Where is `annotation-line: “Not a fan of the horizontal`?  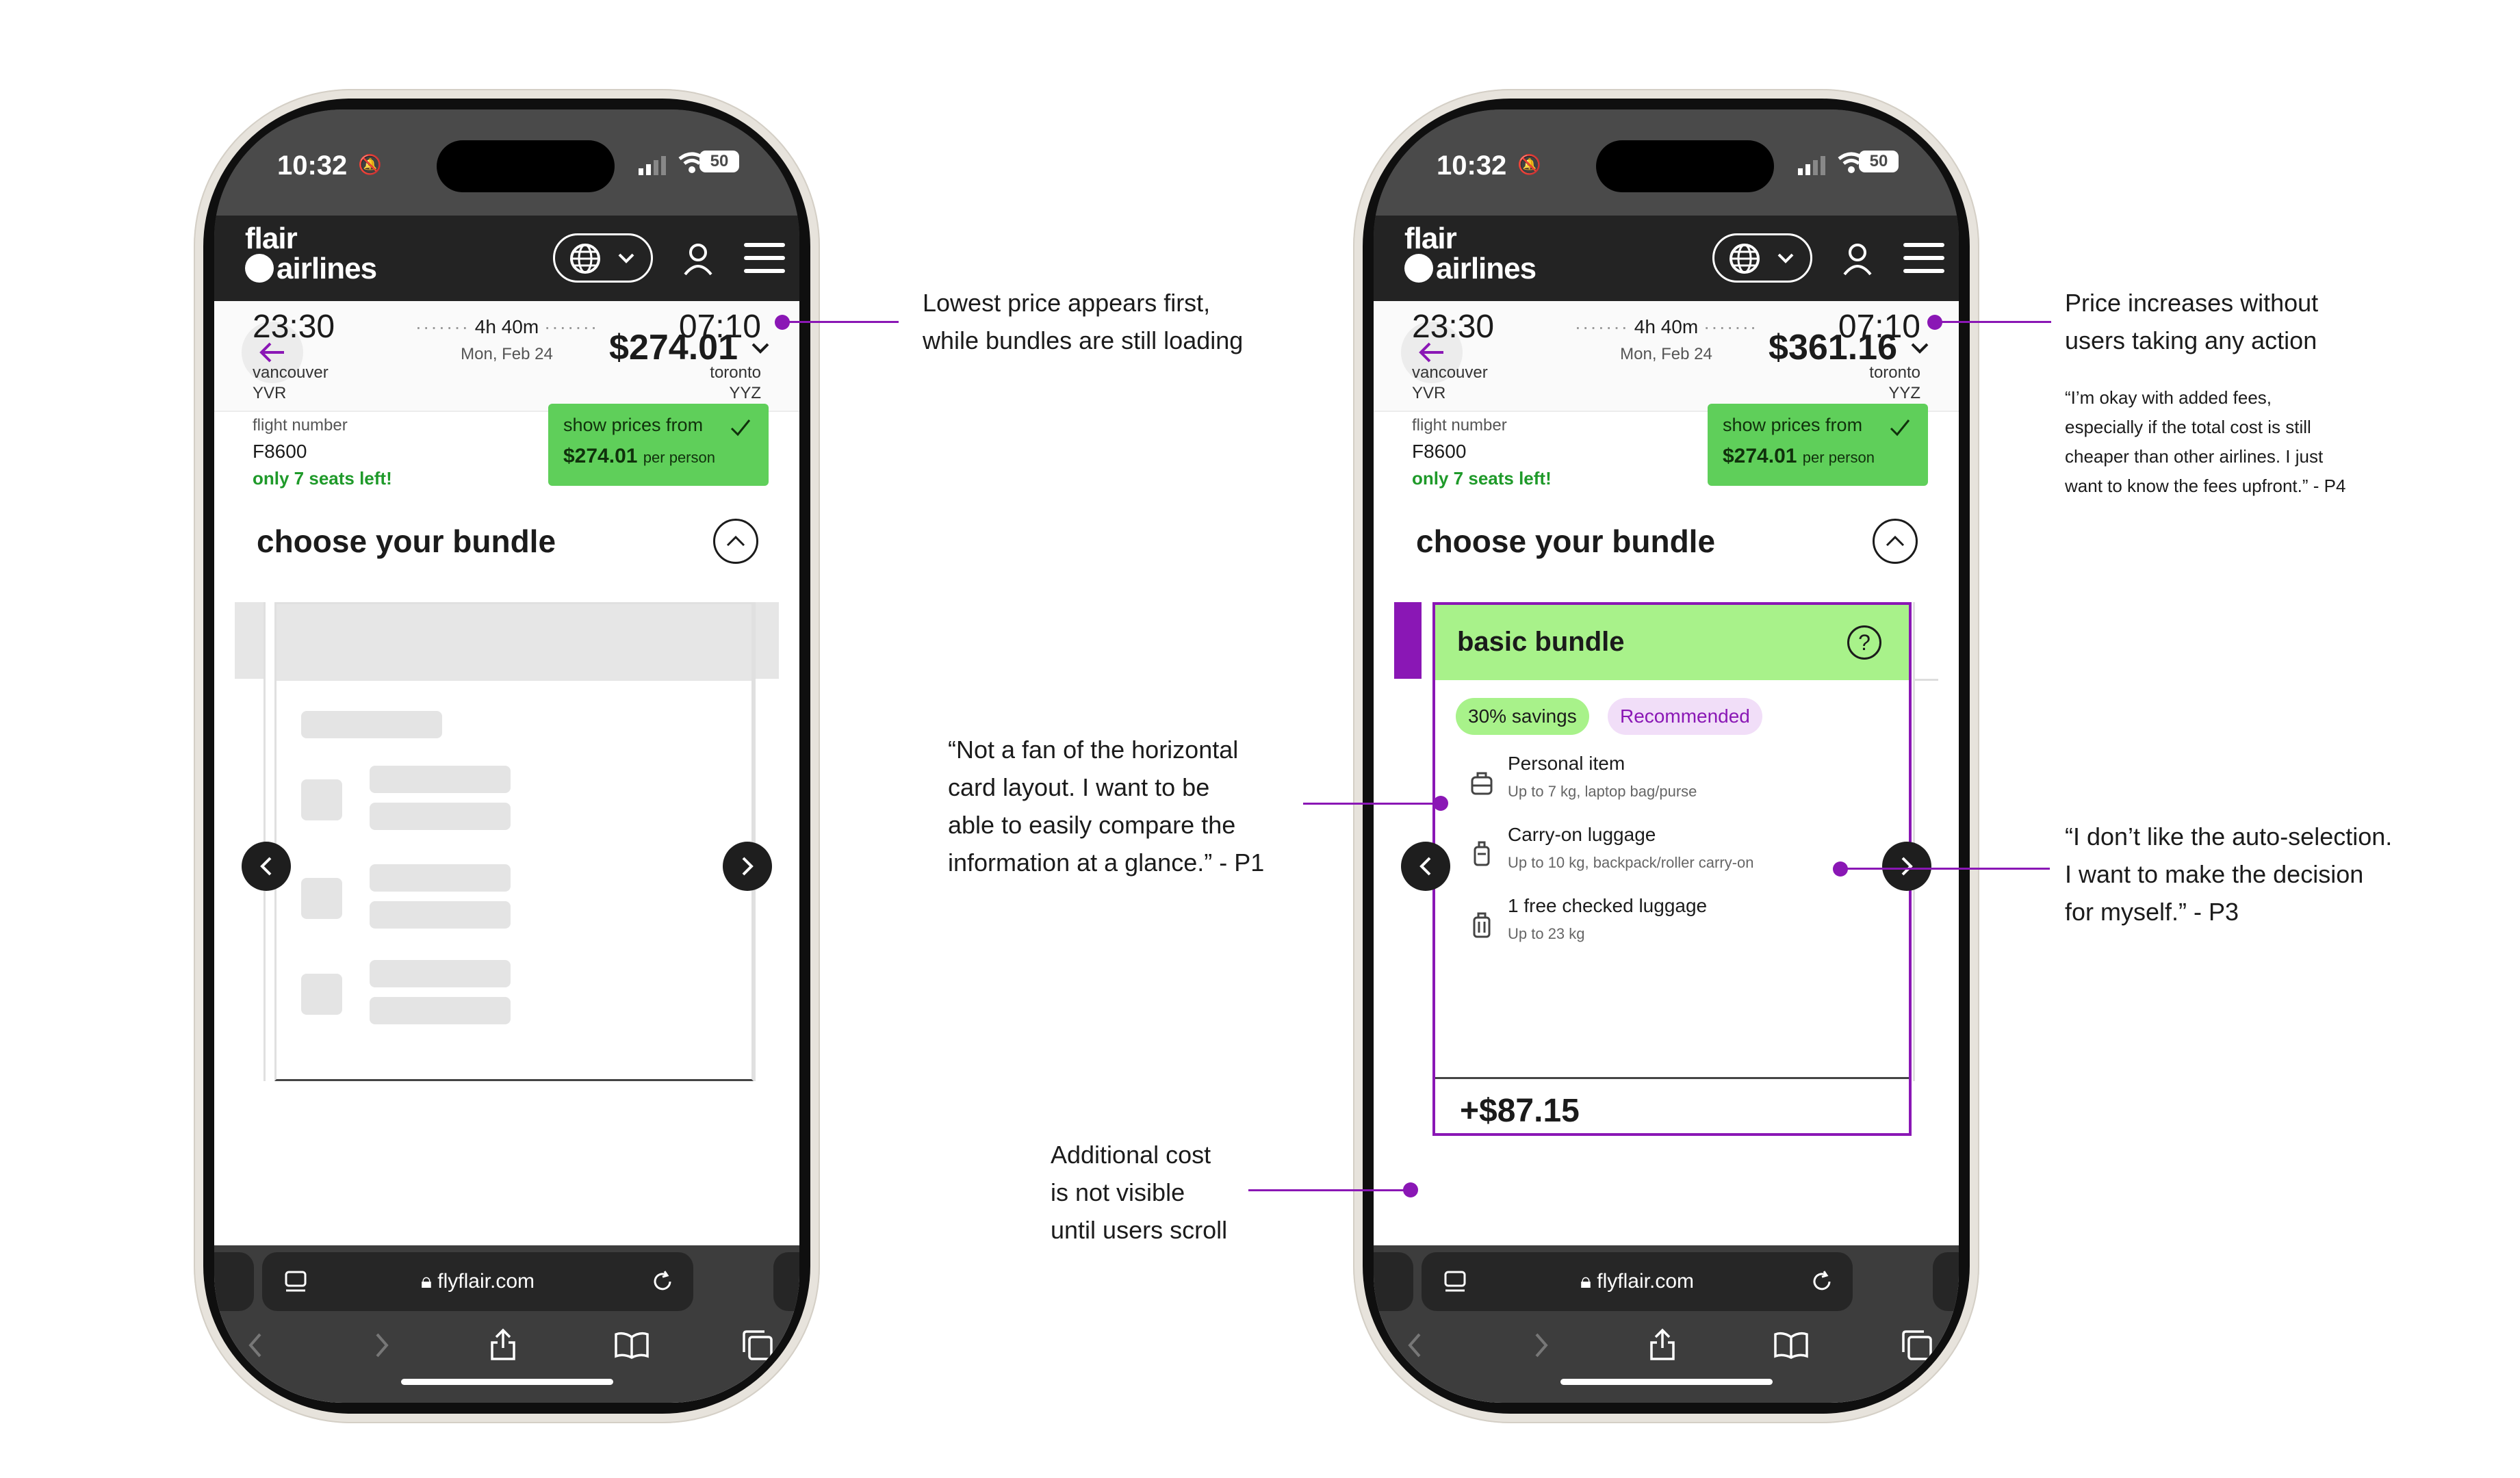 annotation-line: “Not a fan of the horizontal is located at coordinates (1093, 750).